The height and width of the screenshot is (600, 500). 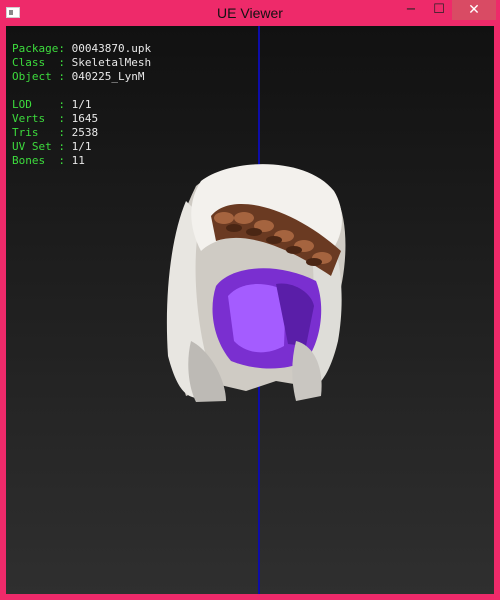 What do you see at coordinates (38, 76) in the screenshot?
I see `object-label: Object :` at bounding box center [38, 76].